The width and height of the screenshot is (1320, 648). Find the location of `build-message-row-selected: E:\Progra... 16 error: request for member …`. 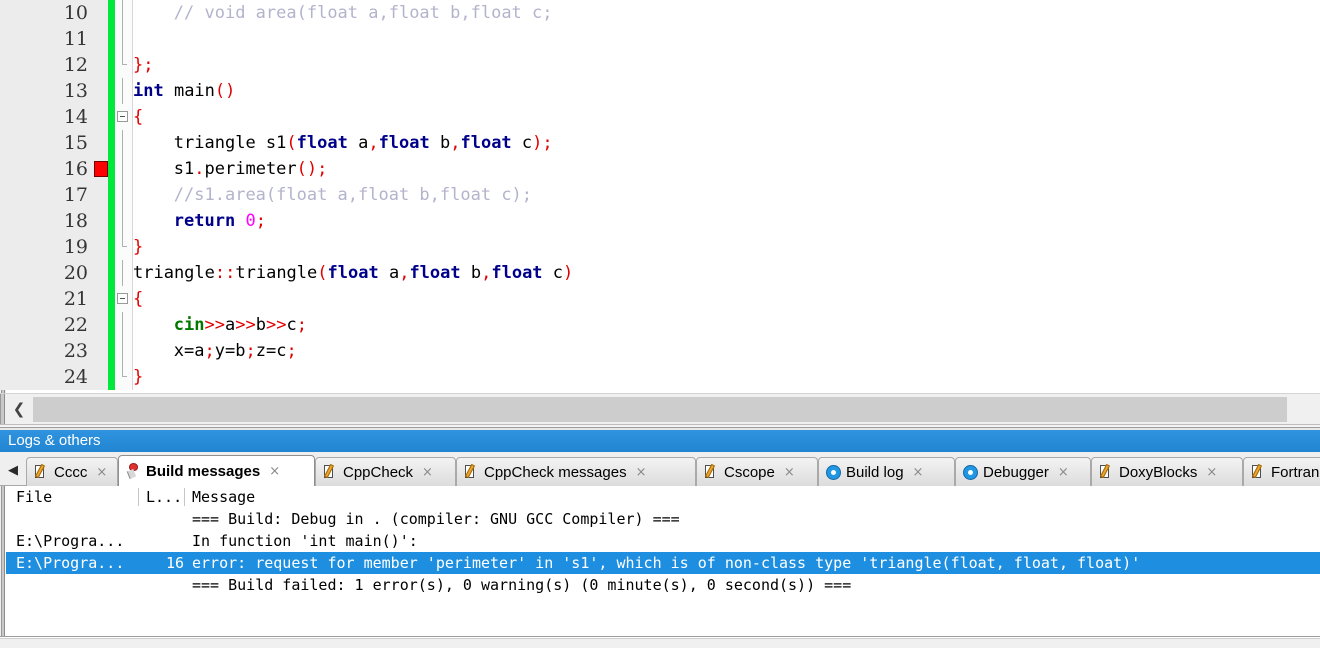

build-message-row-selected: E:\Progra... 16 error: request for member … is located at coordinates (663, 563).